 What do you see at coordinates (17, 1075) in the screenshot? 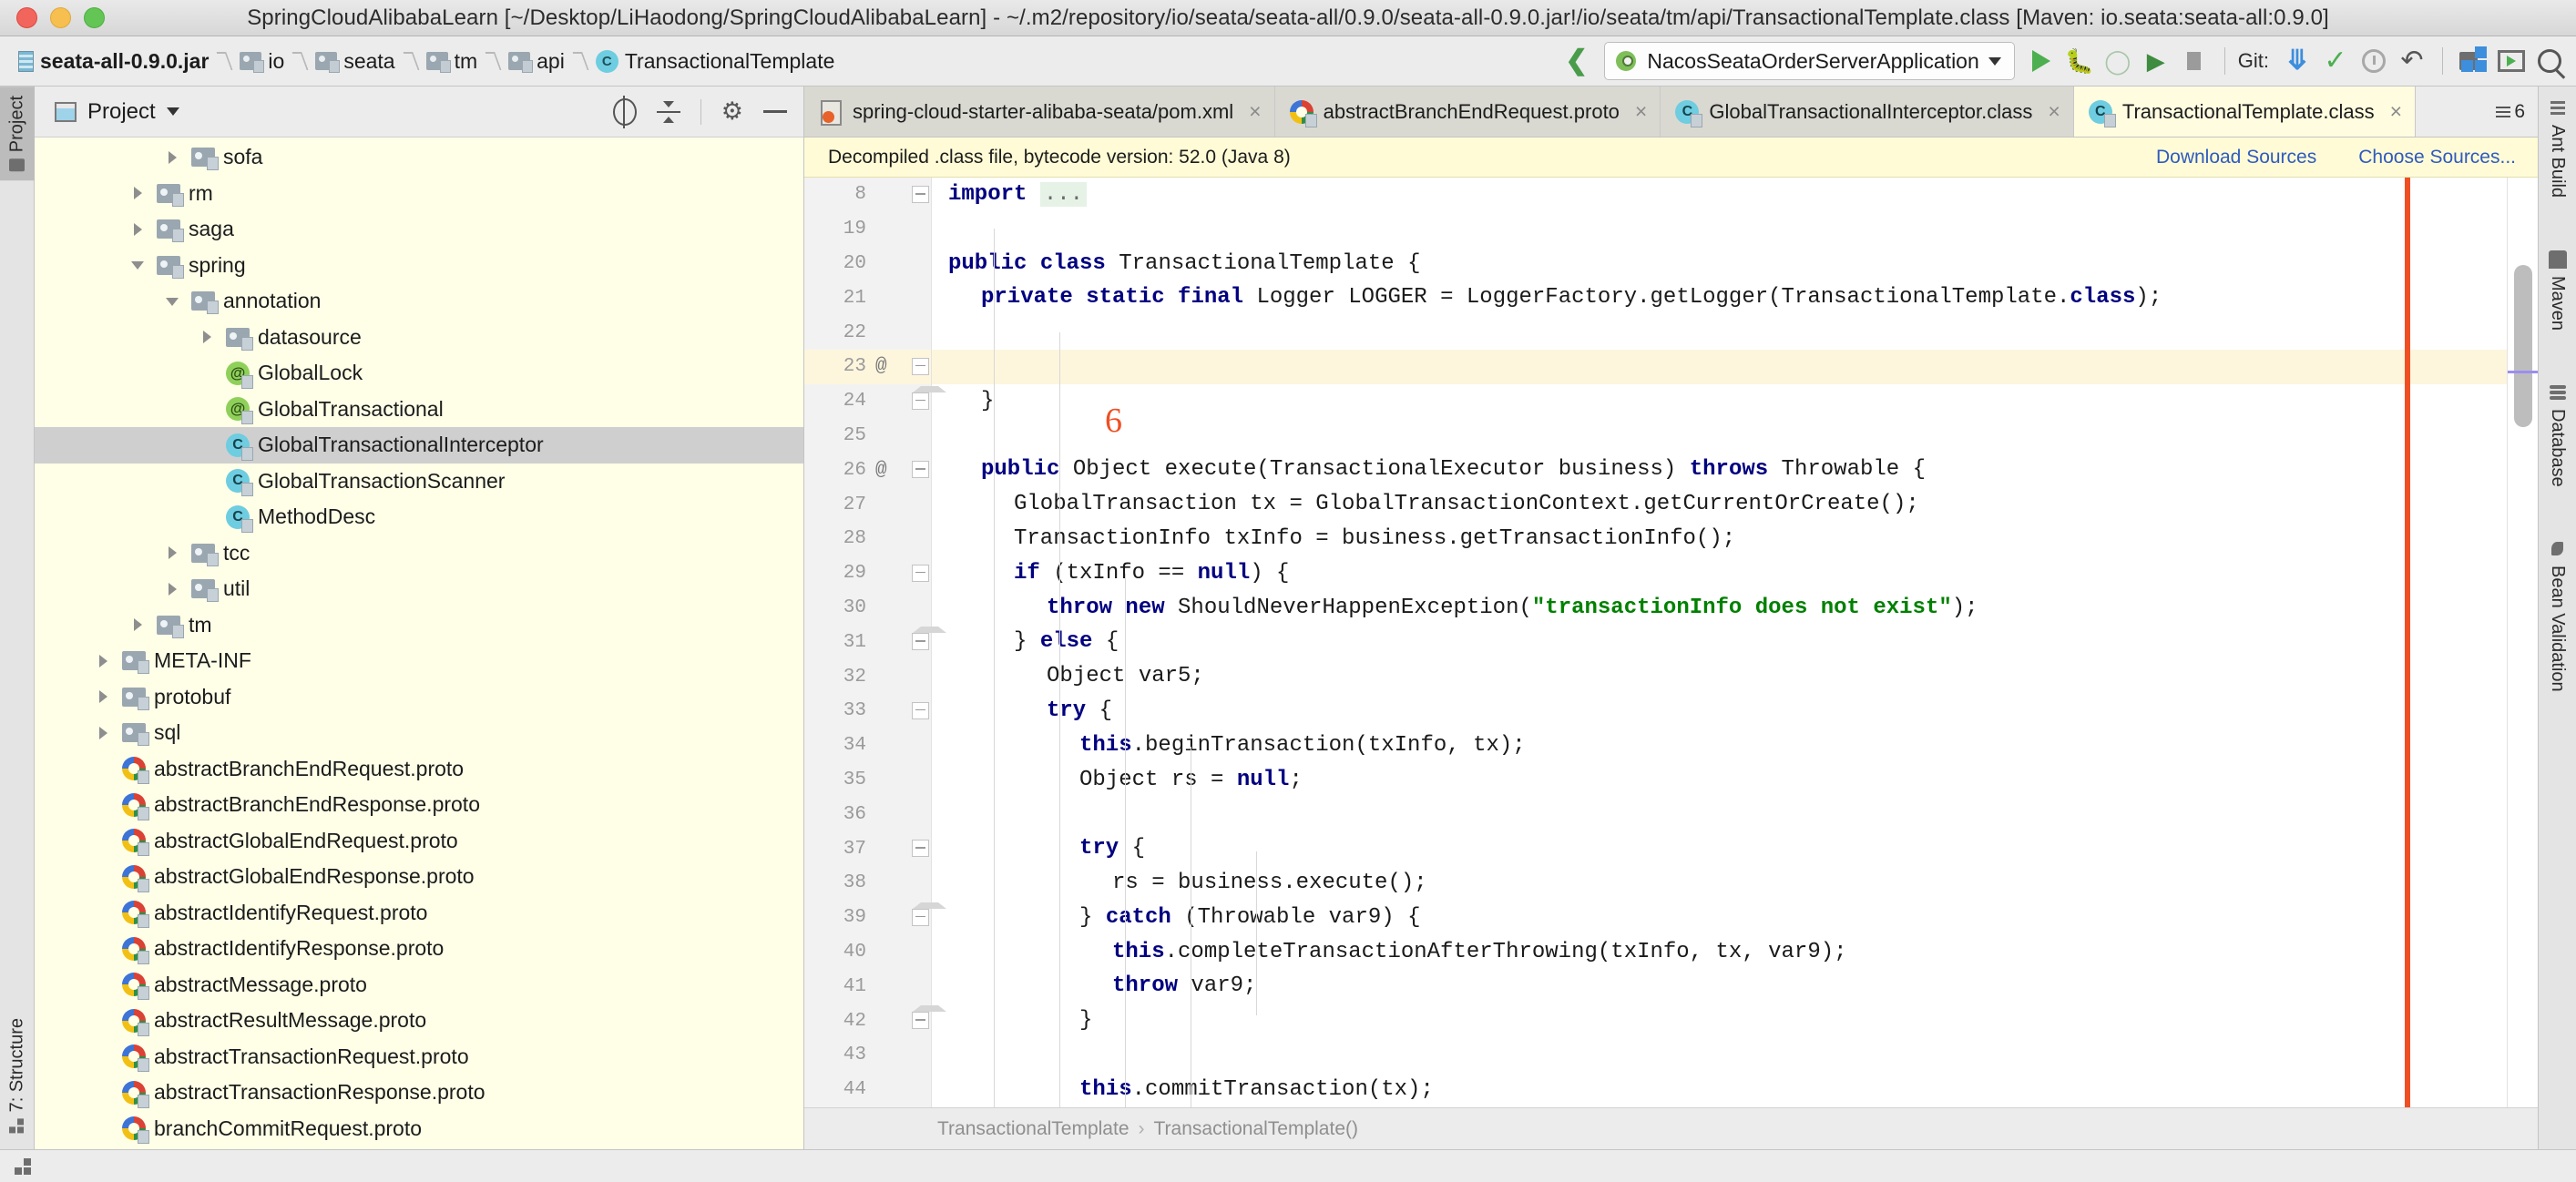
I see `sidebar-item-structure: 7: Structure` at bounding box center [17, 1075].